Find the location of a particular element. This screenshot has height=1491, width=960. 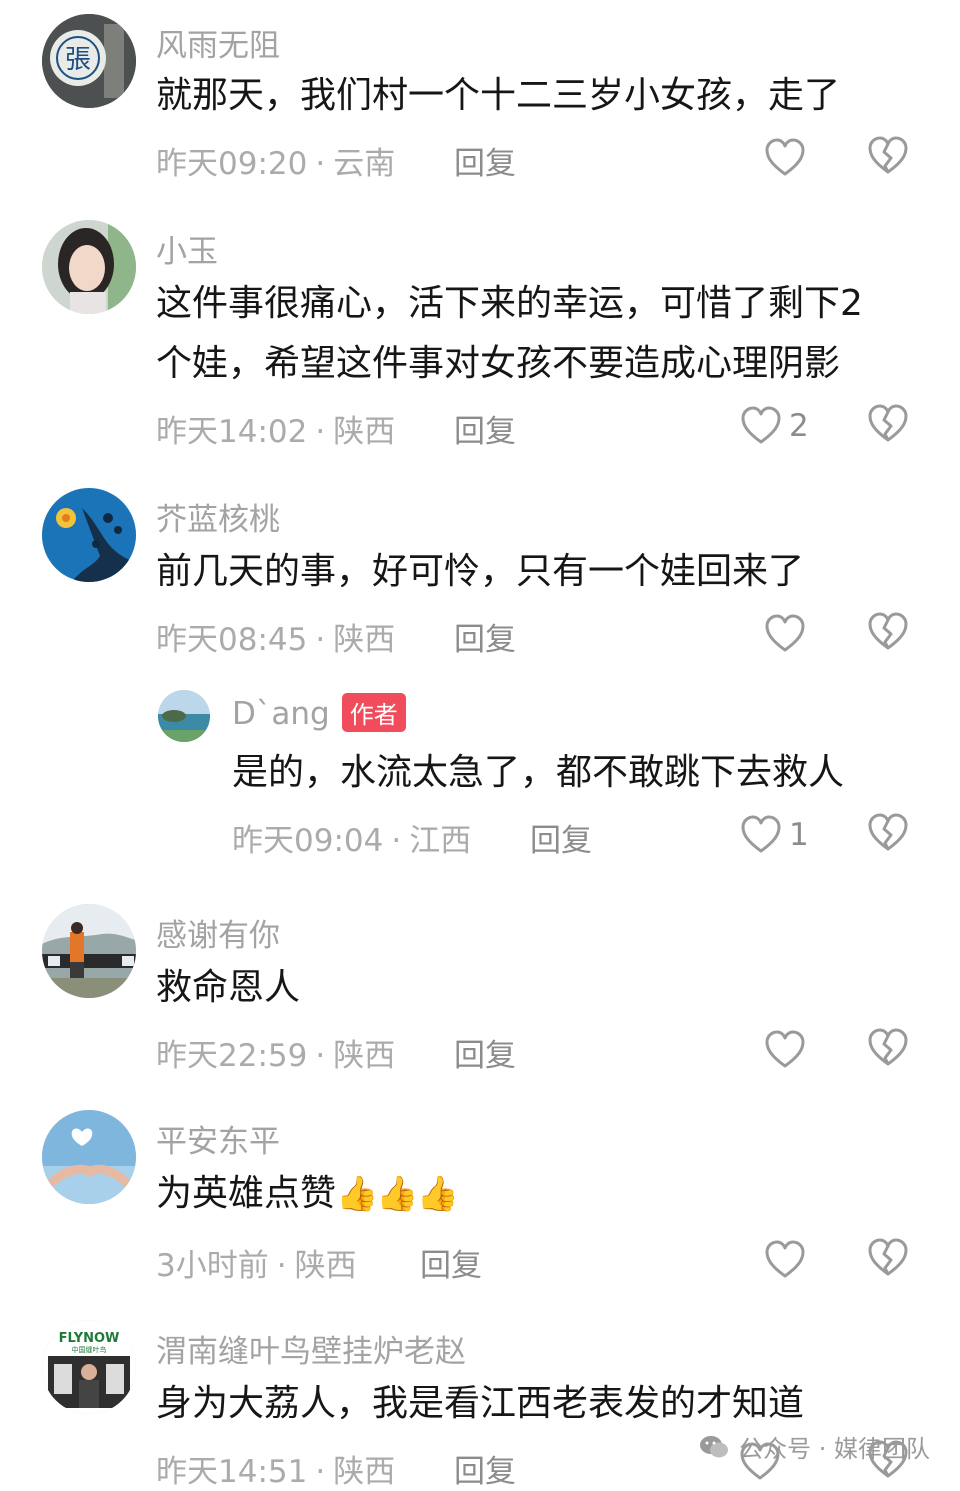

comment-meta: 昨天09:20 · 云南 is located at coordinates (276, 164).